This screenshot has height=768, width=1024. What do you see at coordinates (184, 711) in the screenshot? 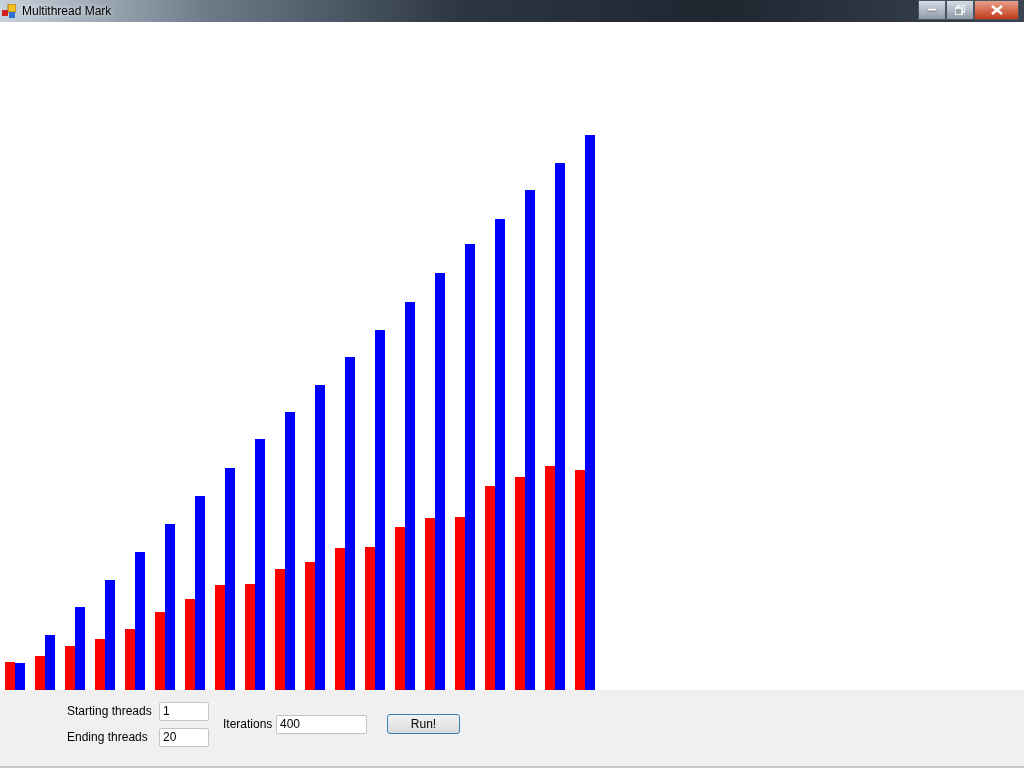
I see `input-field: 1` at bounding box center [184, 711].